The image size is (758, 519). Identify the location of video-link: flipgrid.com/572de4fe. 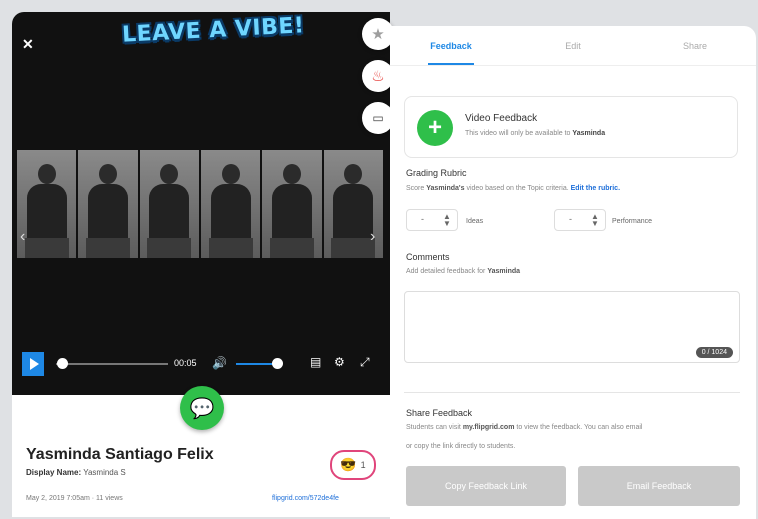
(305, 498).